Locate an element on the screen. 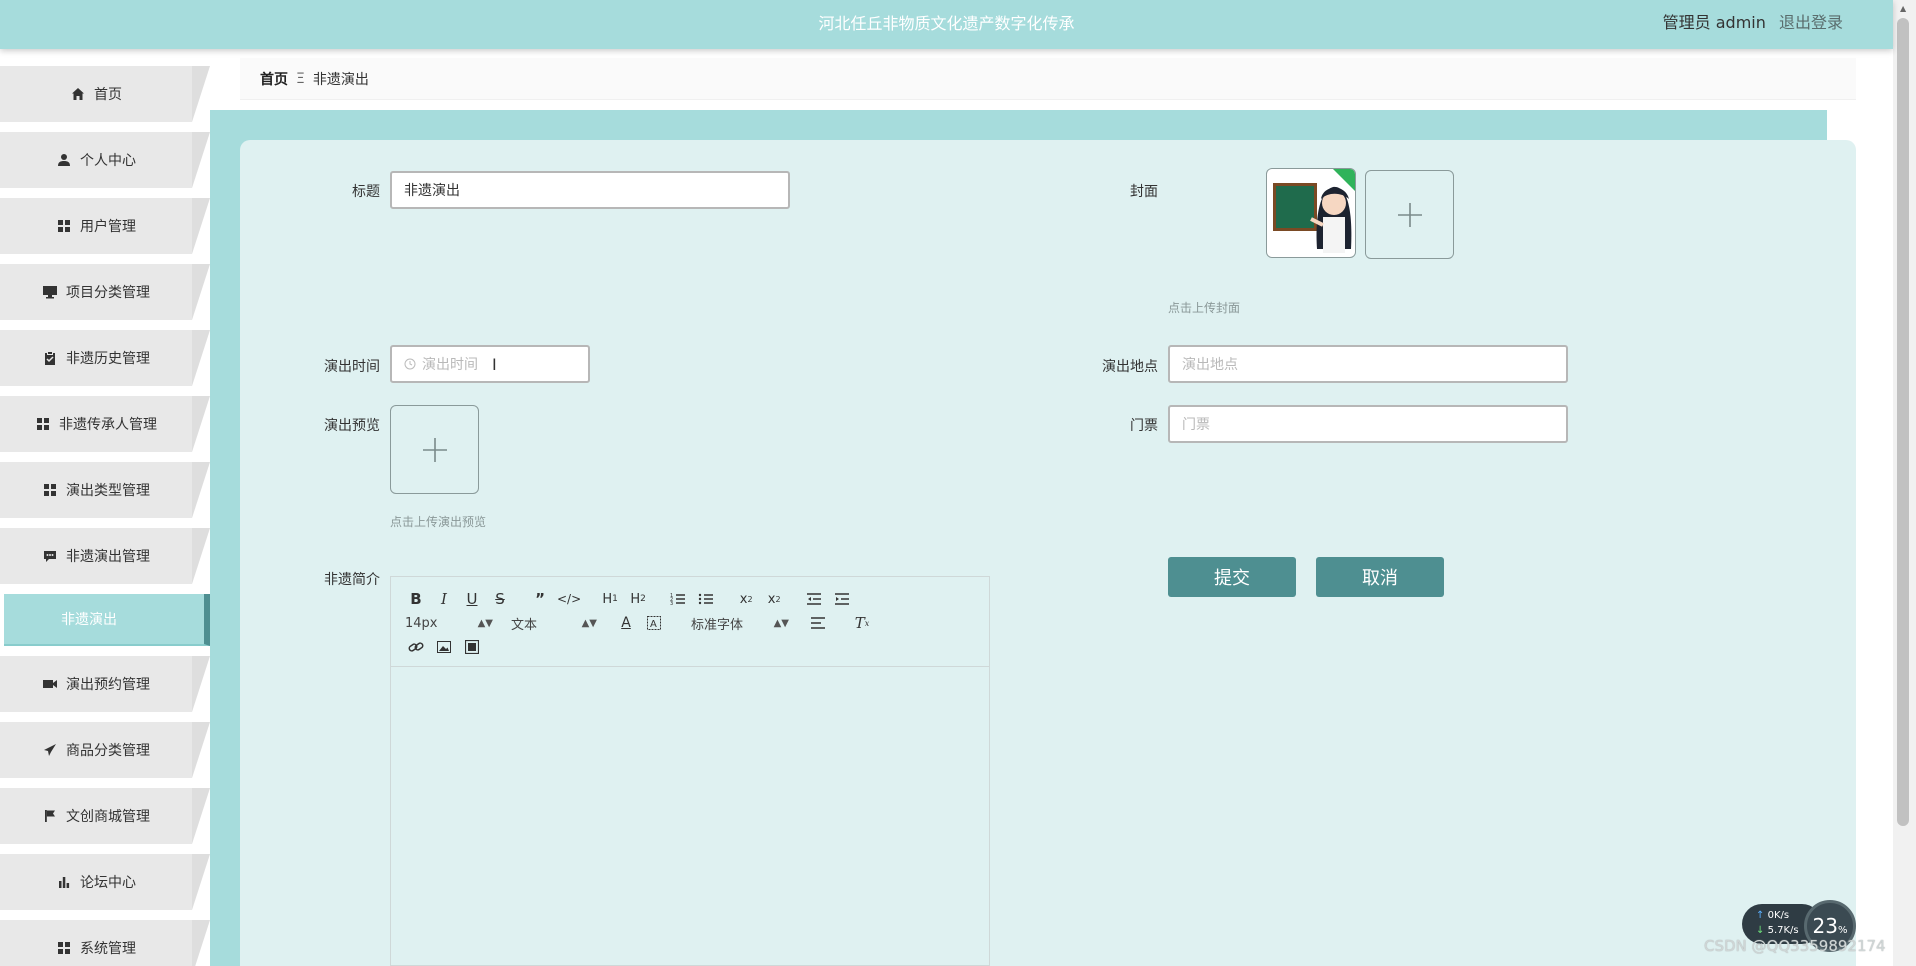 The image size is (1916, 966). sidebar-item-forum: 论坛中心 is located at coordinates (105, 882).